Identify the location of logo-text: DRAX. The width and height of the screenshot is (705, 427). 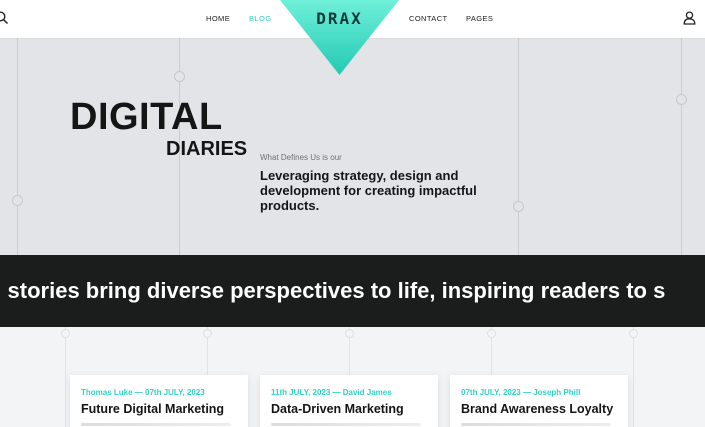
(339, 18).